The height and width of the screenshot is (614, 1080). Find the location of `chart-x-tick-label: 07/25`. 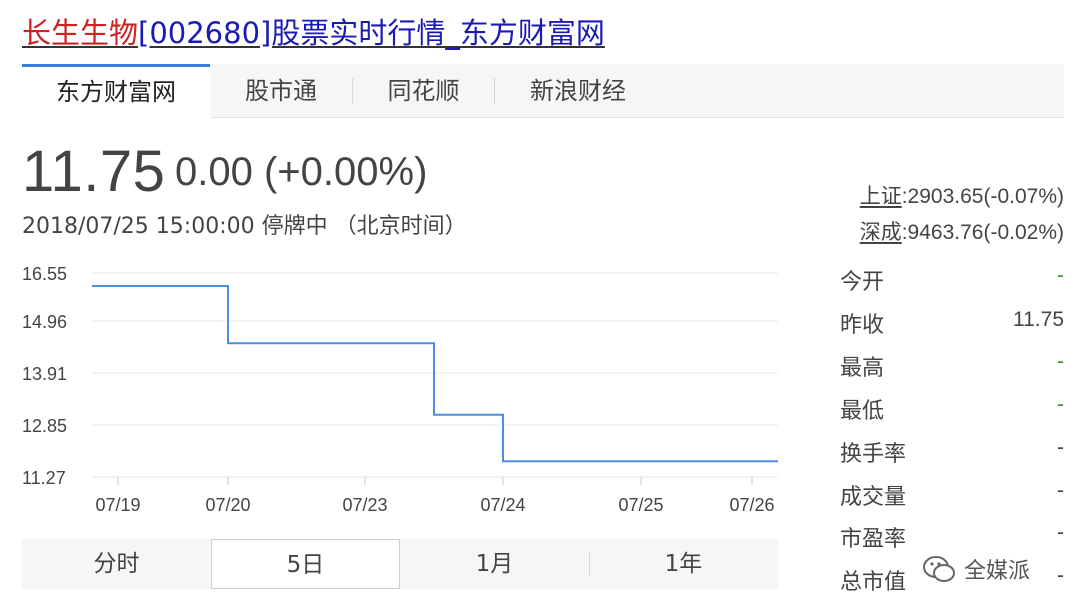

chart-x-tick-label: 07/25 is located at coordinates (640, 505).